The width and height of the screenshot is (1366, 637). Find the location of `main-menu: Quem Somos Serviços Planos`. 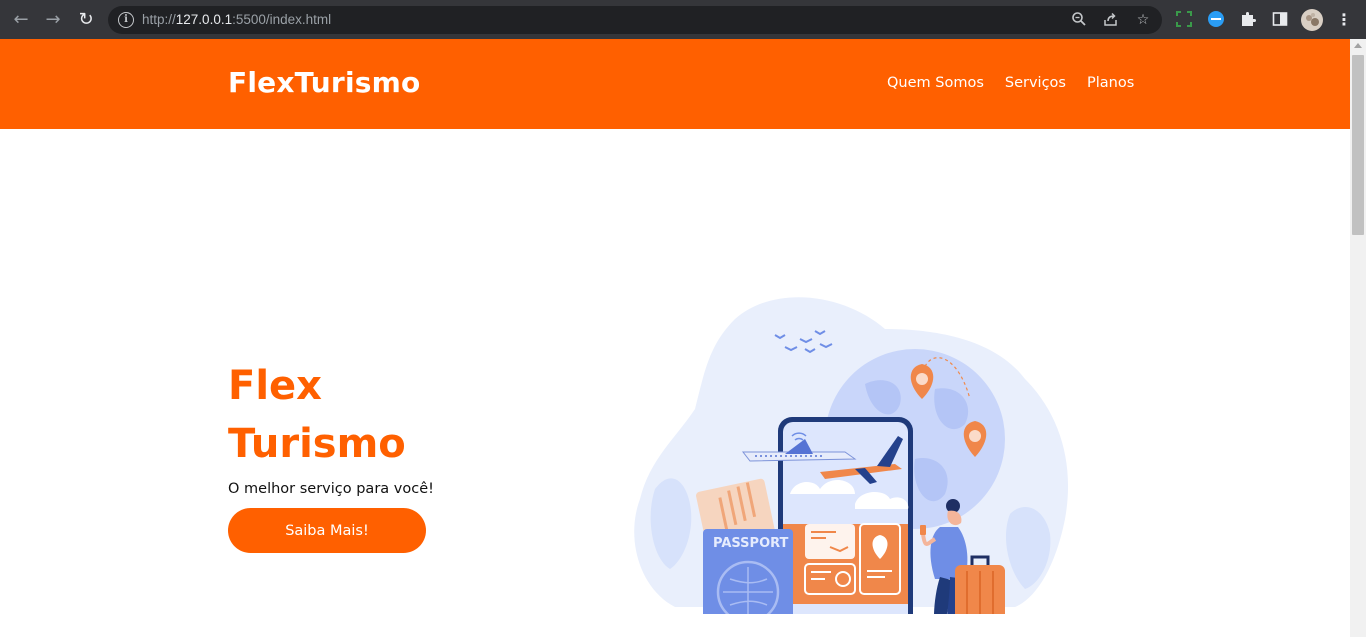

main-menu: Quem Somos Serviços Planos is located at coordinates (1010, 83).